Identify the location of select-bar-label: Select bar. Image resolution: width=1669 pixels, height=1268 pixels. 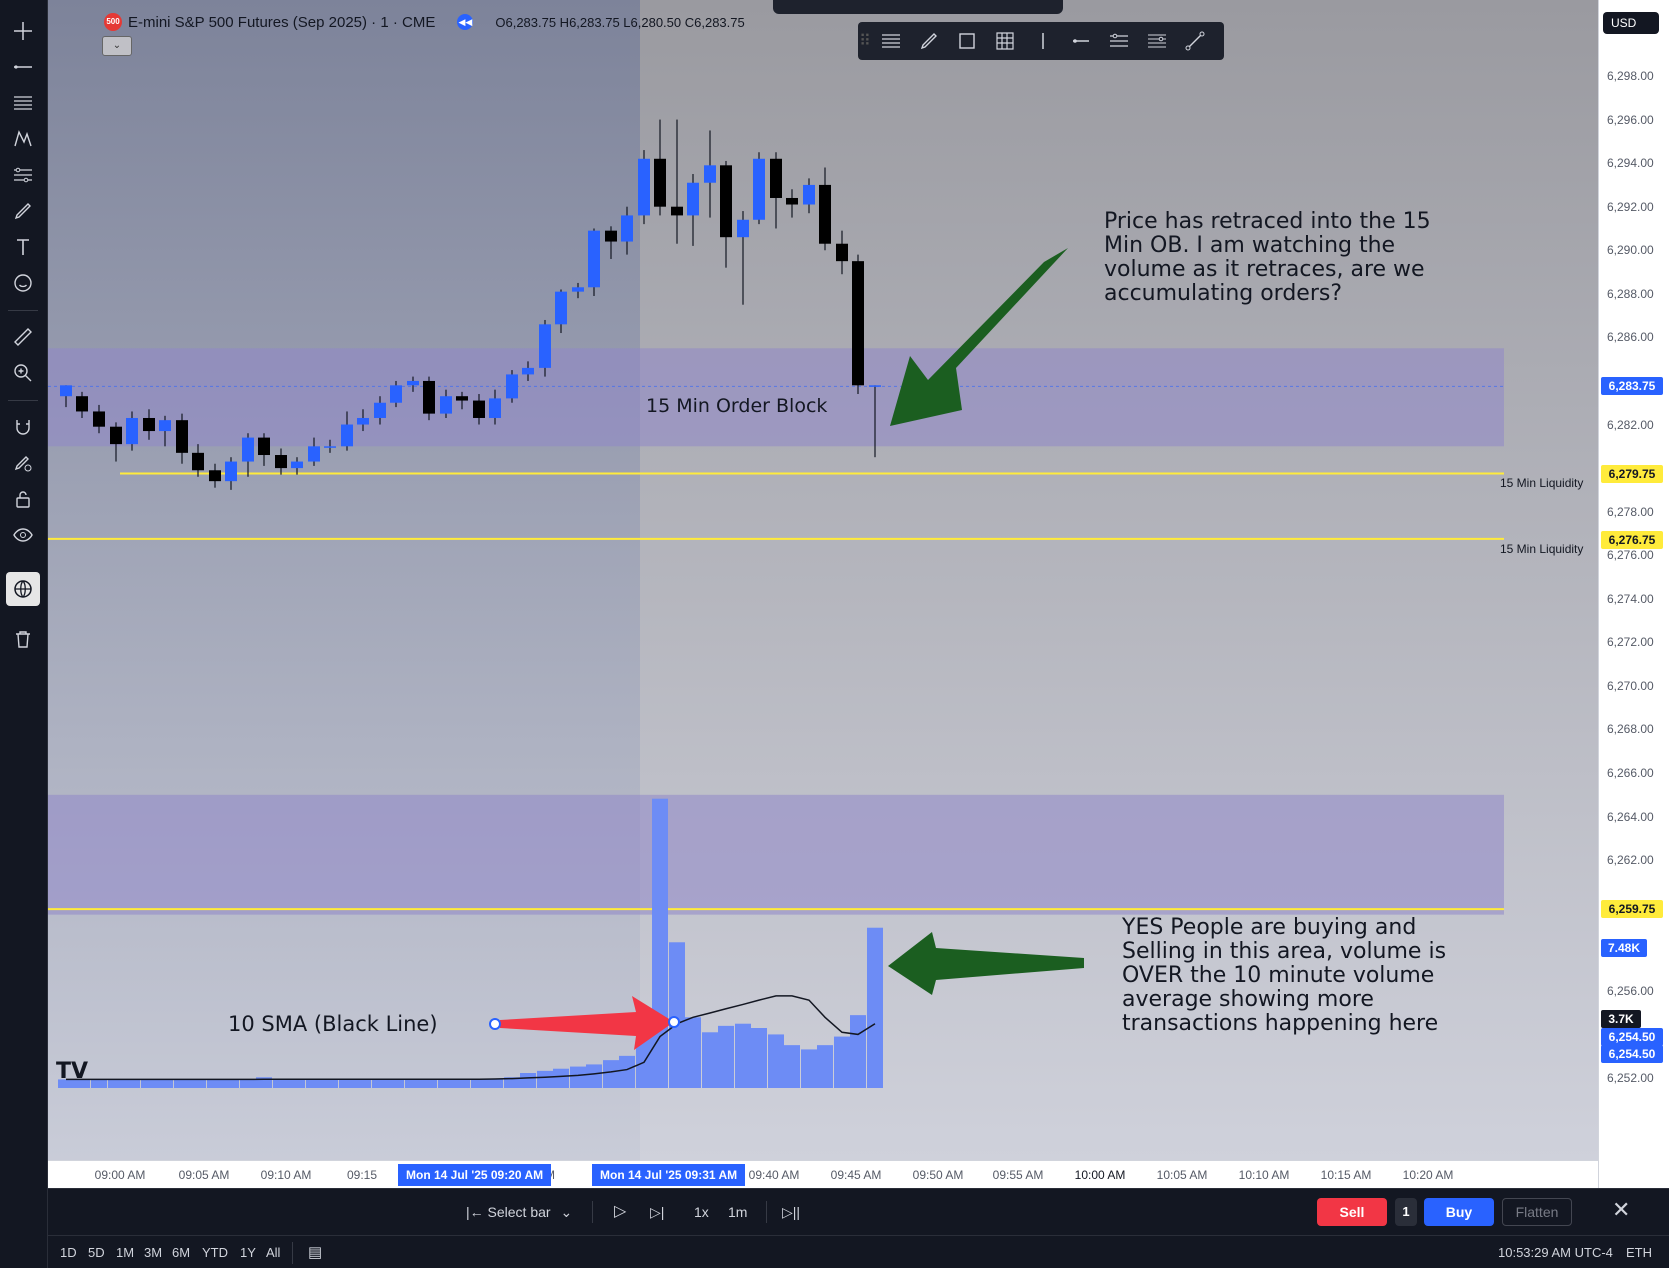
(519, 1212).